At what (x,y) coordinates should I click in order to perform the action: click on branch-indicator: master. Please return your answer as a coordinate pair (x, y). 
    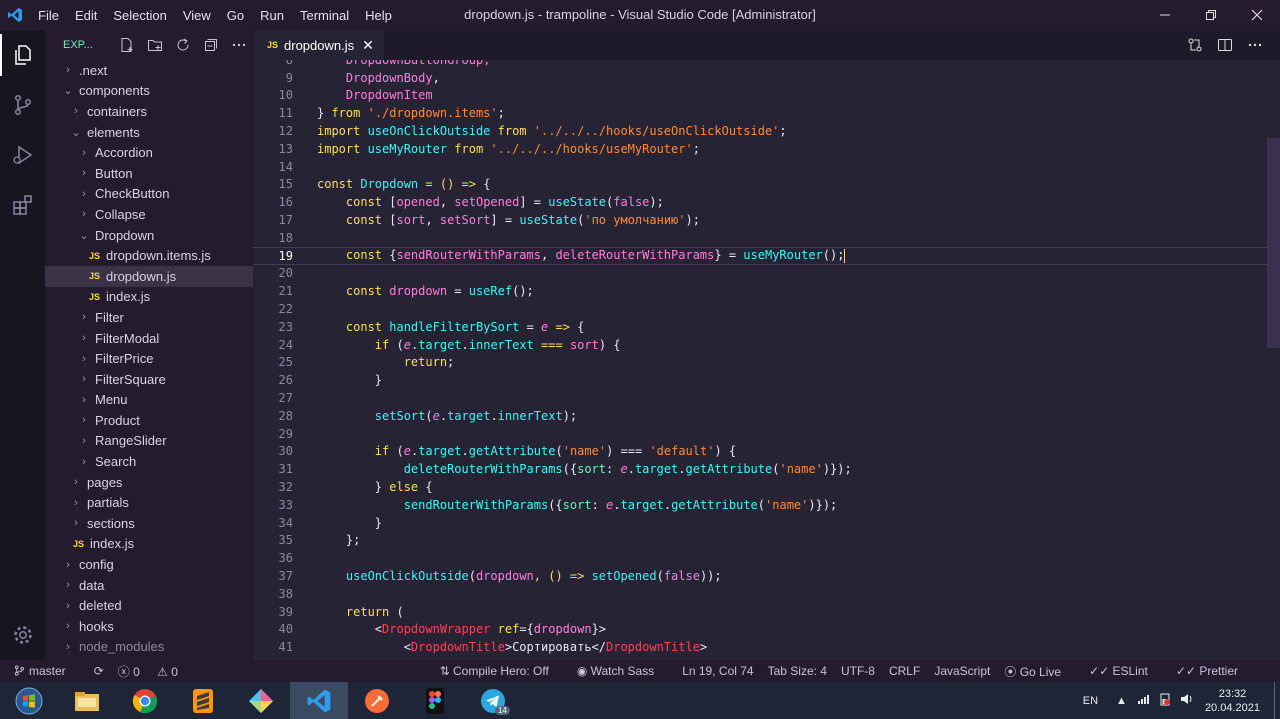
    Looking at the image, I should click on (47, 671).